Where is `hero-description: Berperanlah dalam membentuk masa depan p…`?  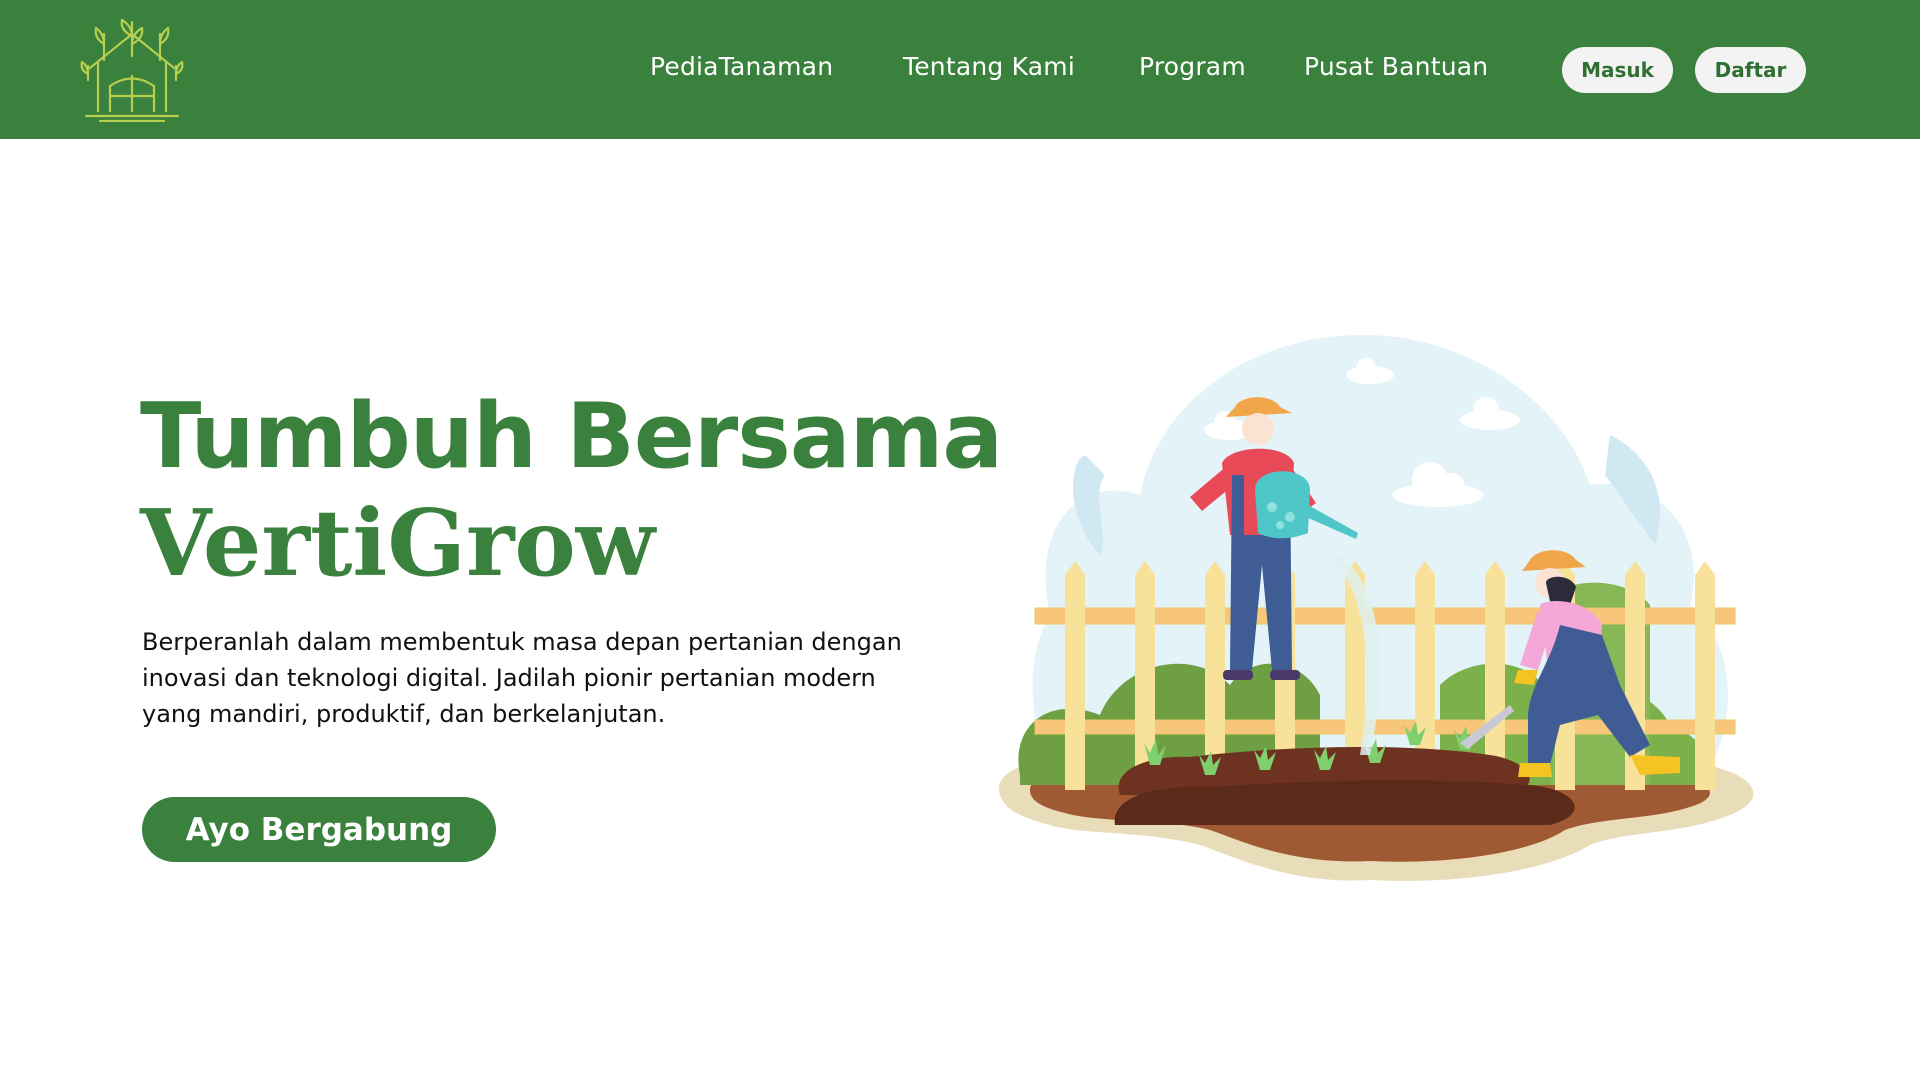 hero-description: Berperanlah dalam membentuk masa depan p… is located at coordinates (522, 678).